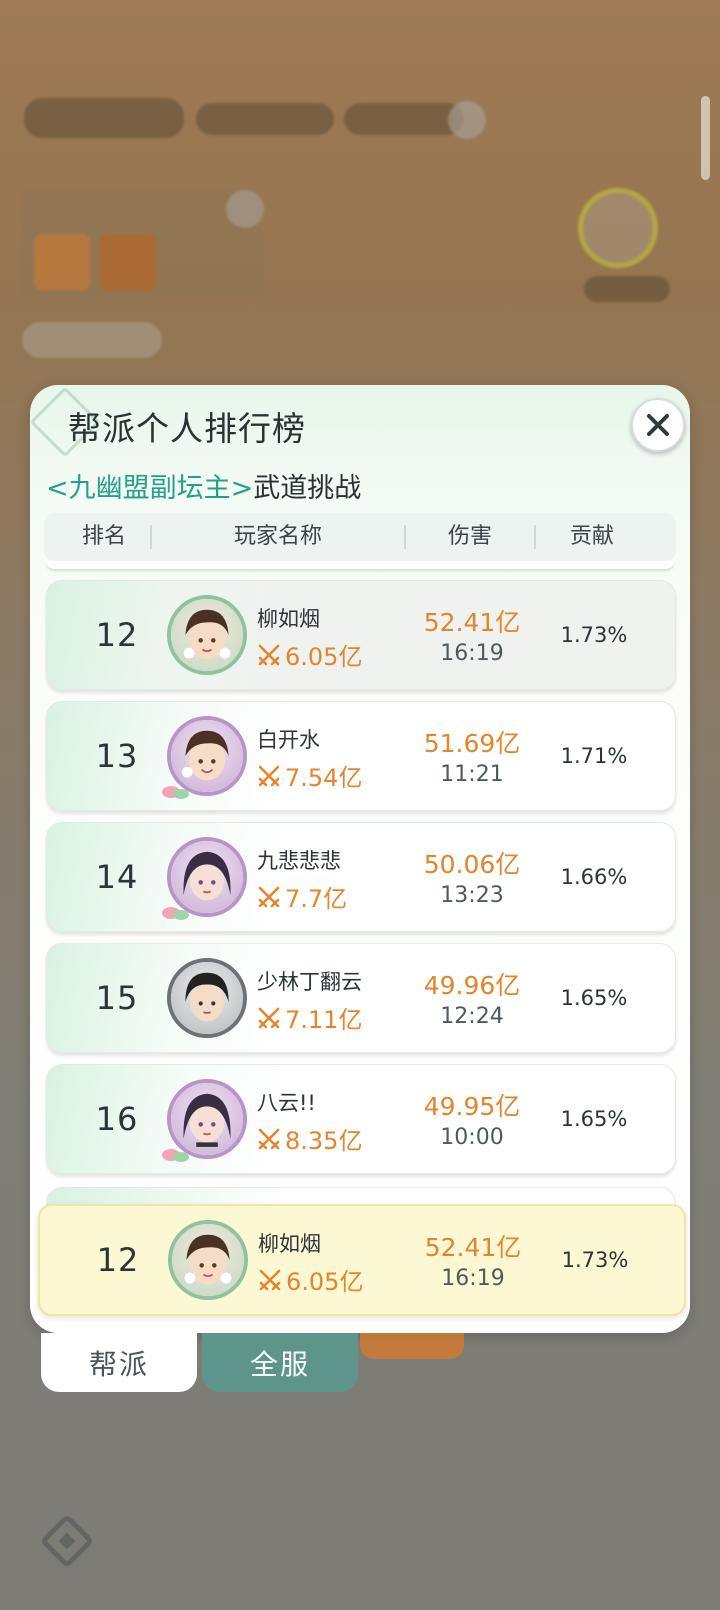 The image size is (720, 1610). Describe the element at coordinates (472, 864) in the screenshot. I see `damage-value: 50.06亿` at that location.